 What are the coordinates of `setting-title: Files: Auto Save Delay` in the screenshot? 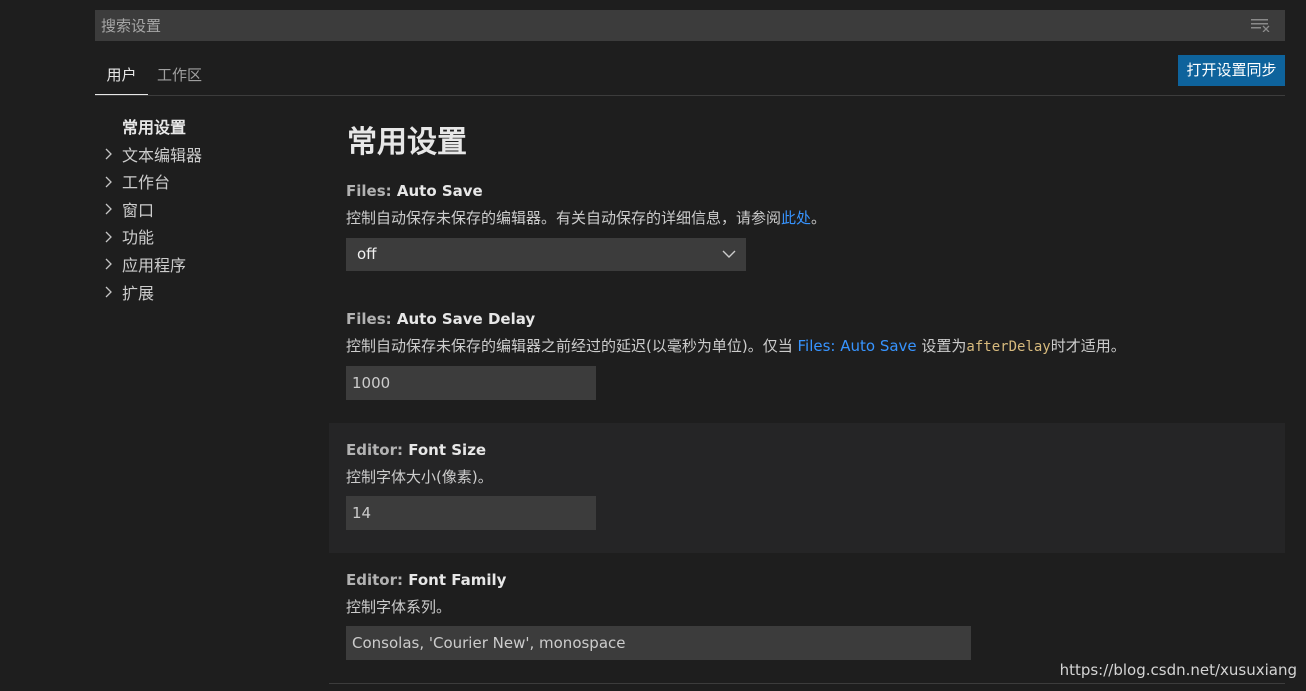 It's located at (440, 319).